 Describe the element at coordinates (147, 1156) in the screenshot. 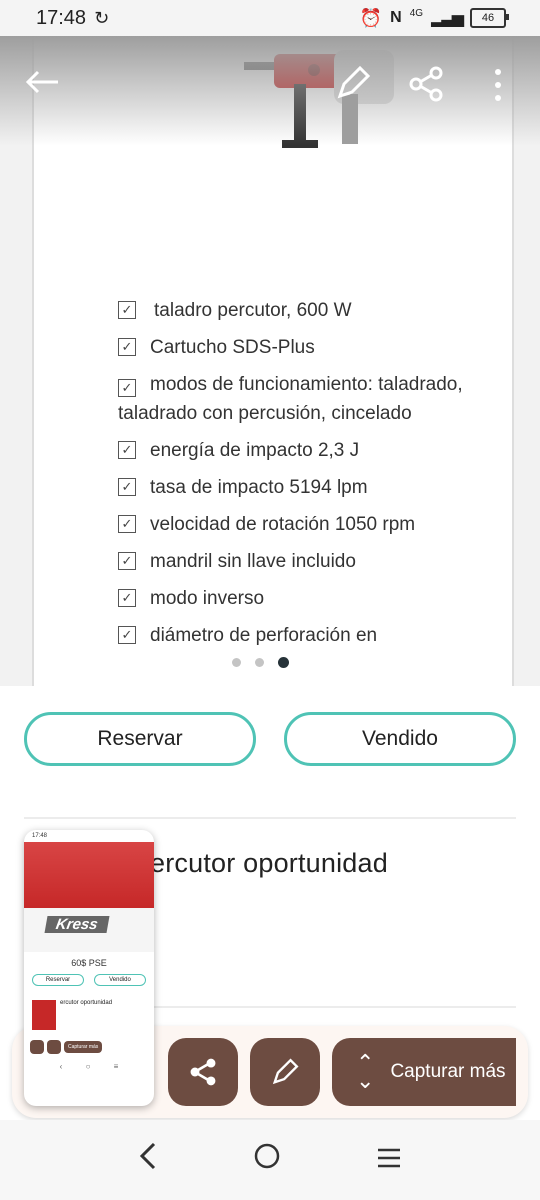

I see `back-svg` at that location.